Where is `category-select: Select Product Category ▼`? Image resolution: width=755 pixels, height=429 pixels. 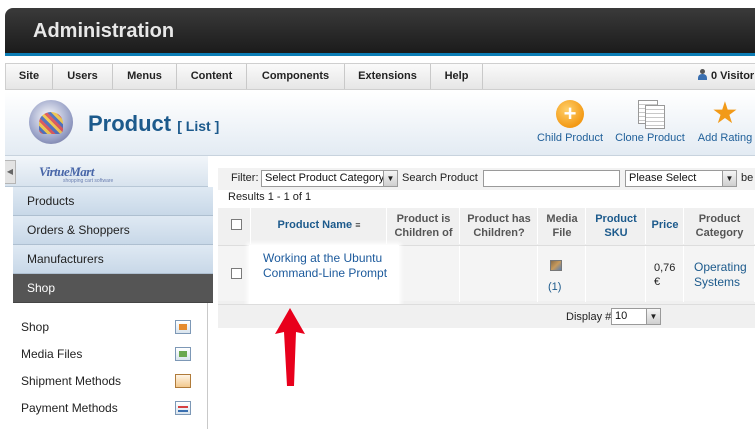 category-select: Select Product Category ▼ is located at coordinates (329, 178).